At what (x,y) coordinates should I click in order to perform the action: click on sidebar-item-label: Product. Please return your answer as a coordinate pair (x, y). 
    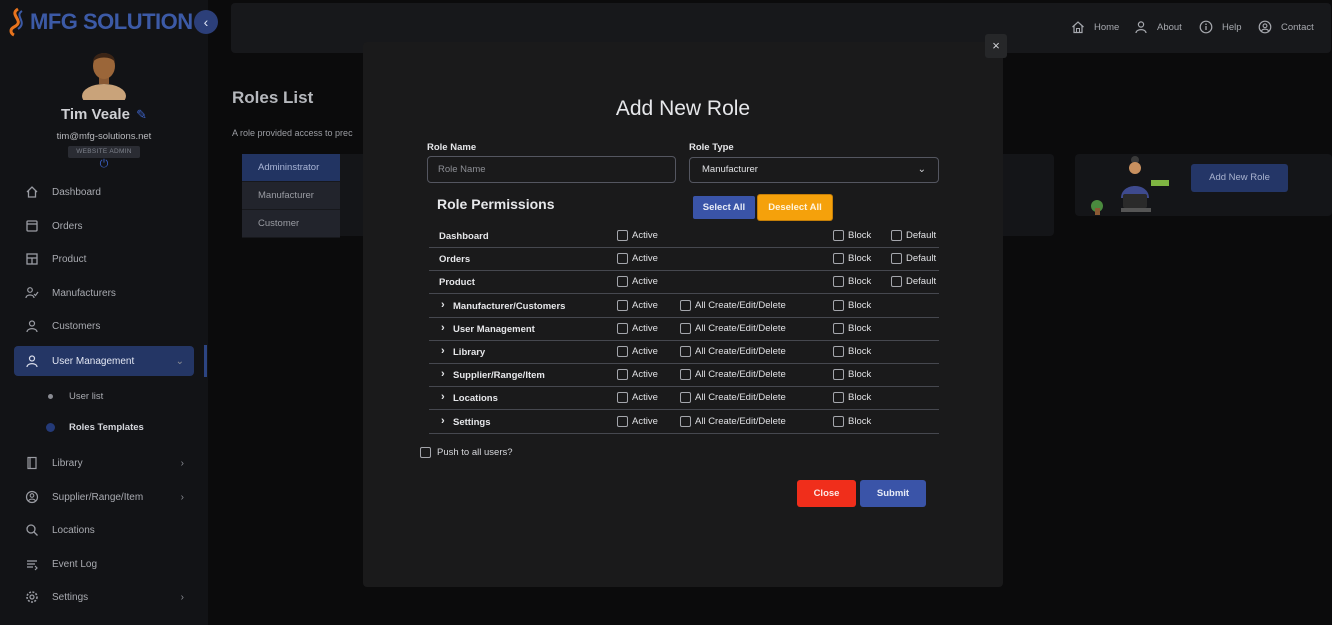
    Looking at the image, I should click on (69, 259).